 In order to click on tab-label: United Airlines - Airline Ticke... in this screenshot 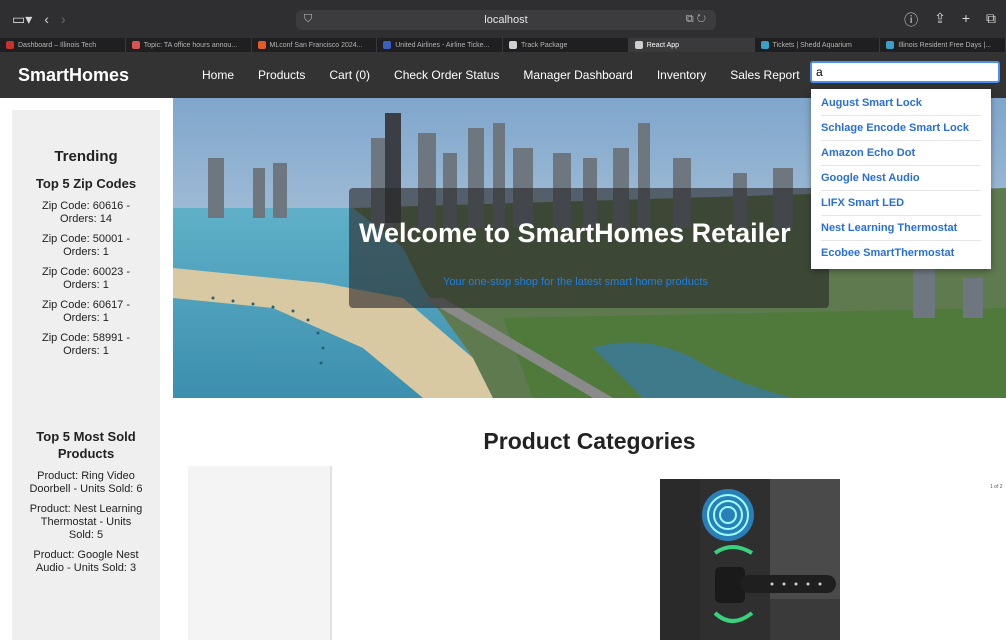, I will do `click(442, 45)`.